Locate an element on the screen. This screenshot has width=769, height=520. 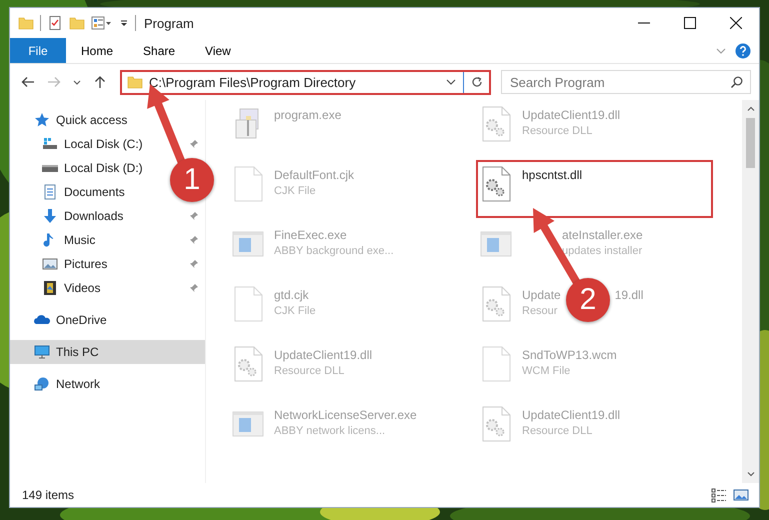
file-name: gtd.cjk is located at coordinates (291, 295).